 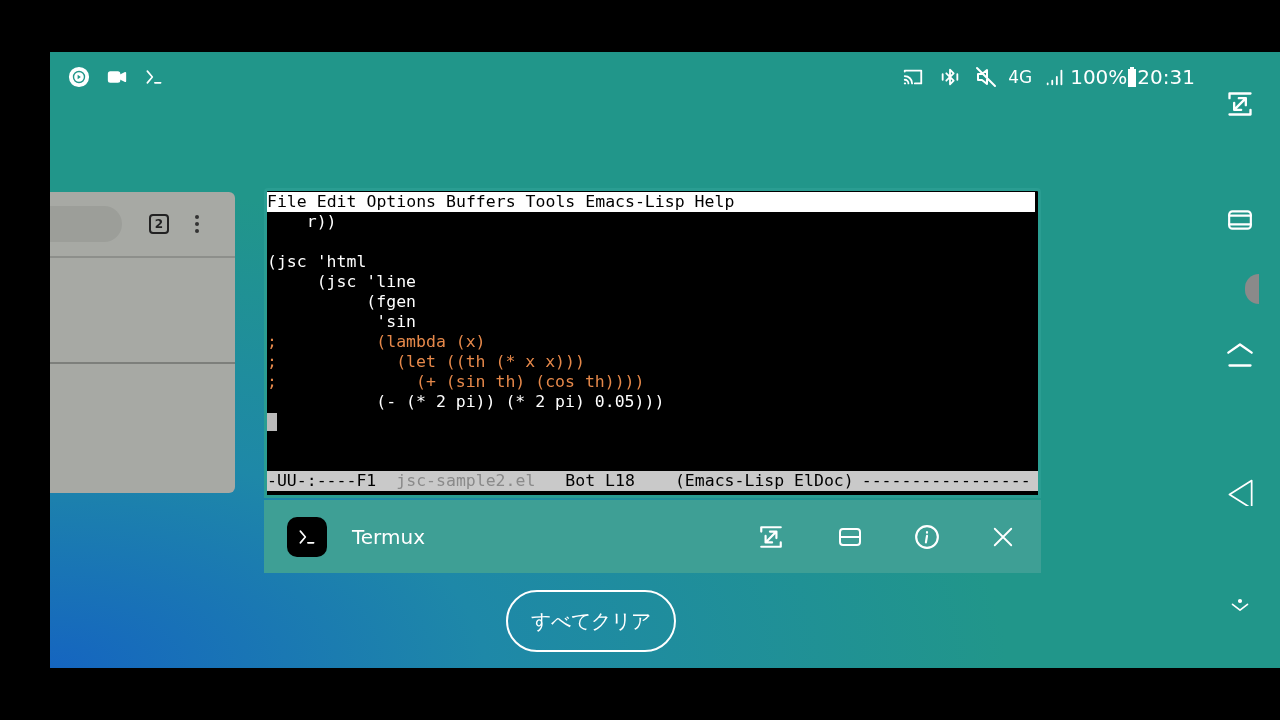 What do you see at coordinates (390, 301) in the screenshot?
I see `code-line: (fgen` at bounding box center [390, 301].